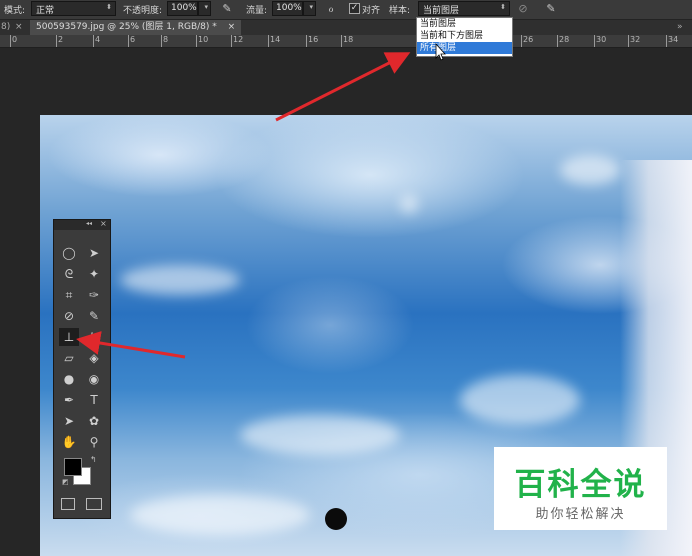  I want to click on mouse-cursor-icon, so click(440, 51).